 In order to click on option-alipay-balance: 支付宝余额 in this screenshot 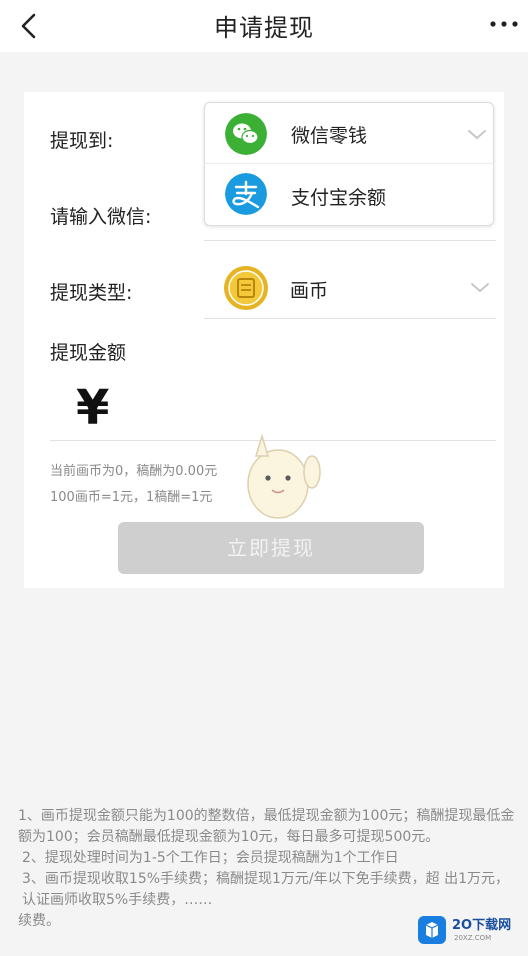, I will do `click(349, 195)`.